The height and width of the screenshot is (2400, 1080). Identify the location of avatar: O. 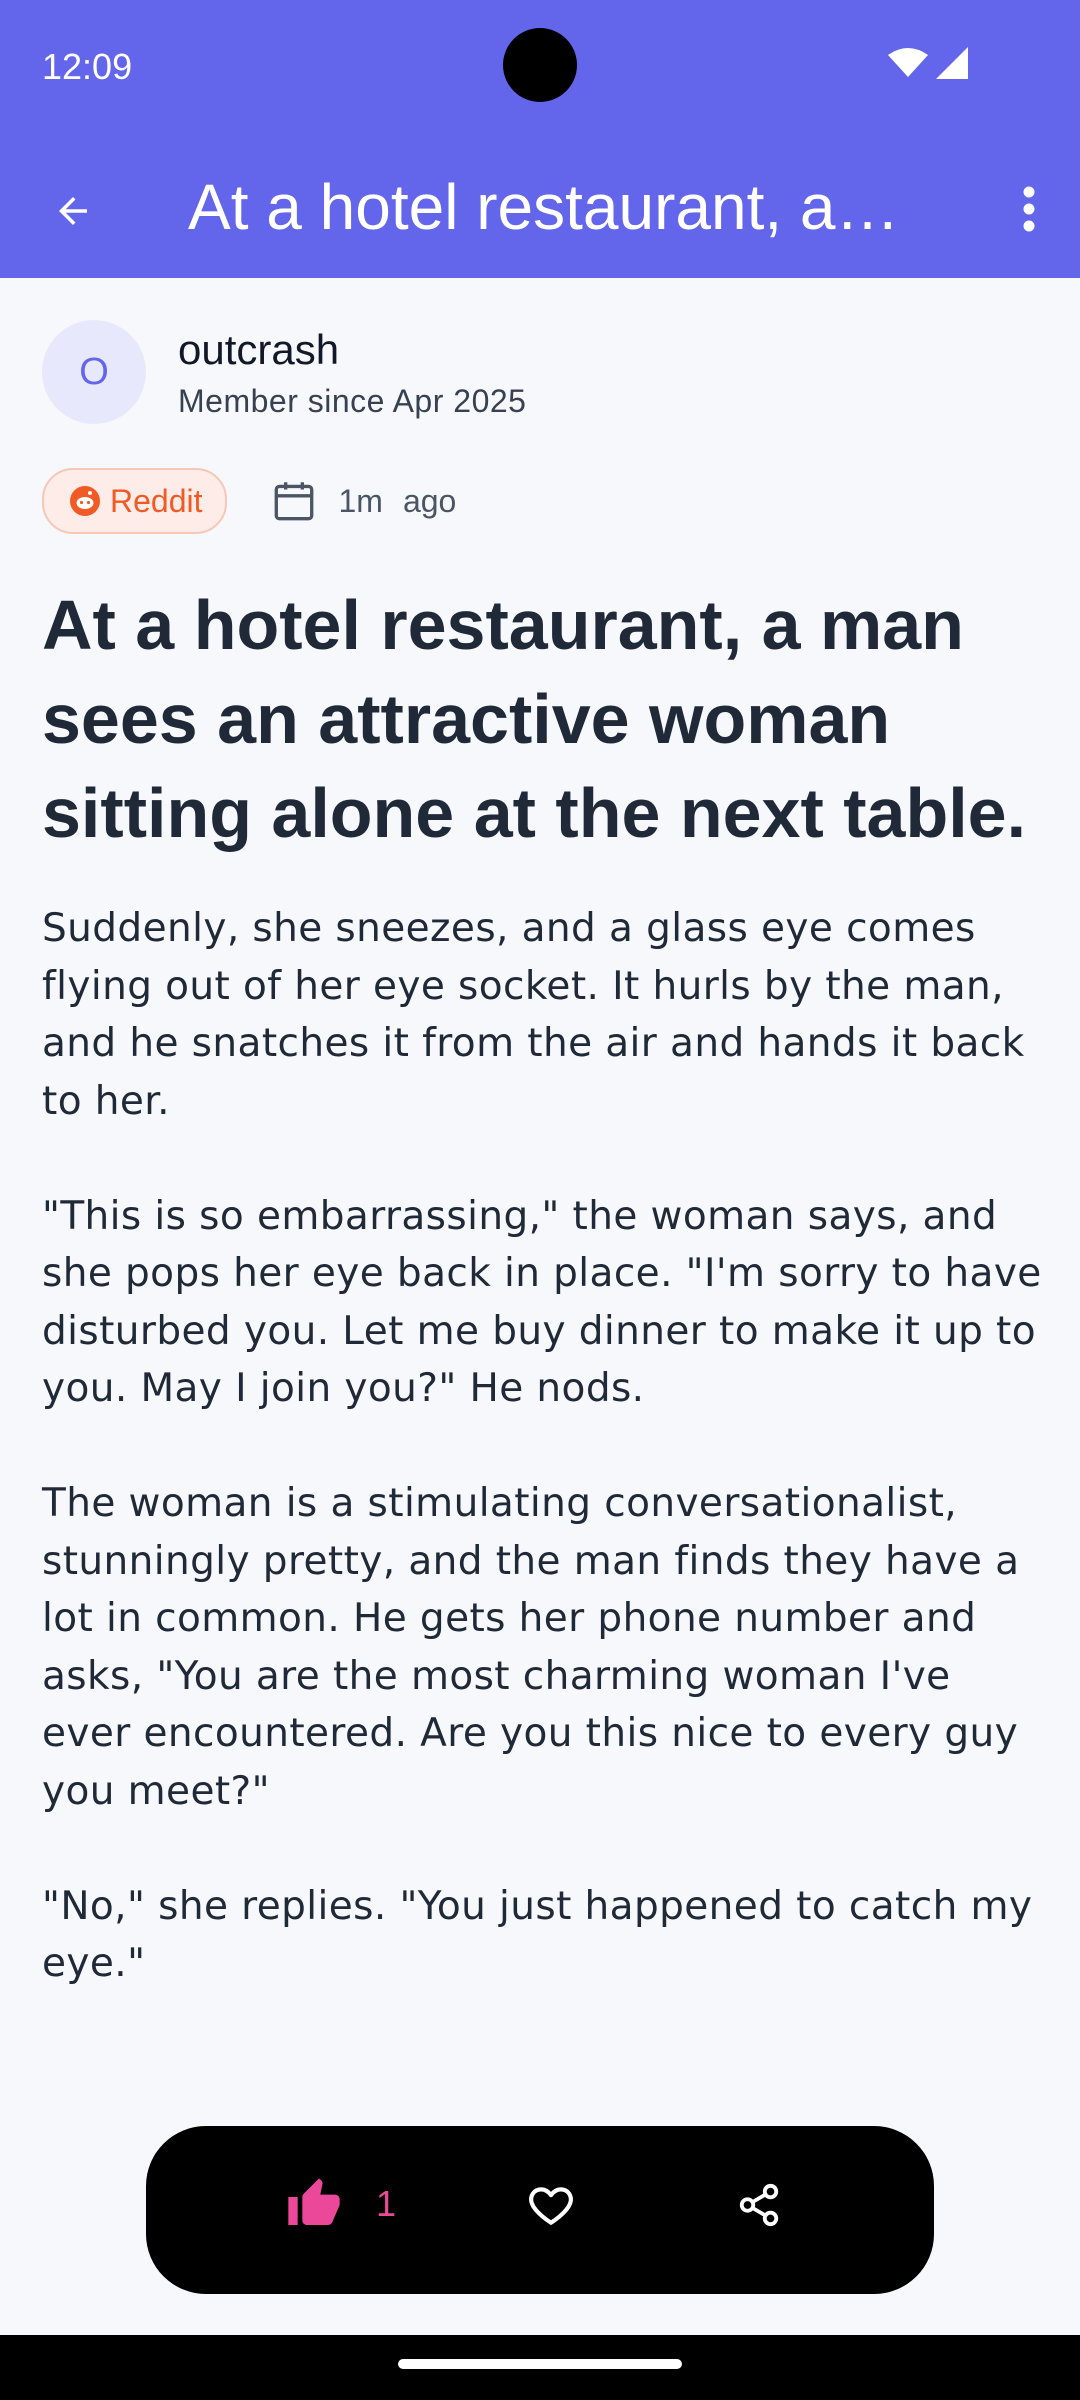
(94, 372).